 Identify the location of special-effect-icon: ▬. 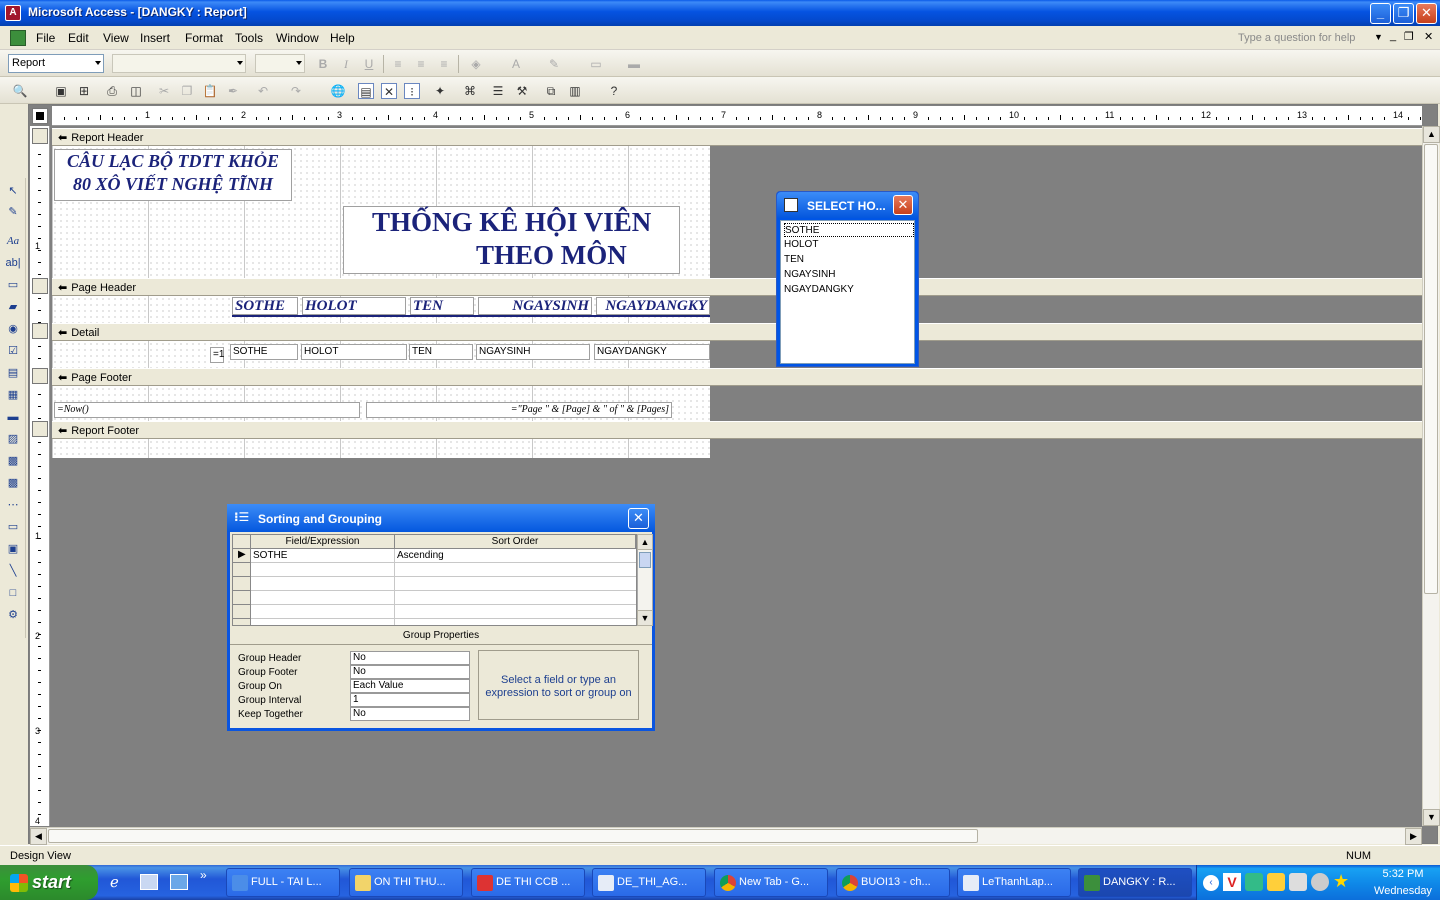
(634, 64).